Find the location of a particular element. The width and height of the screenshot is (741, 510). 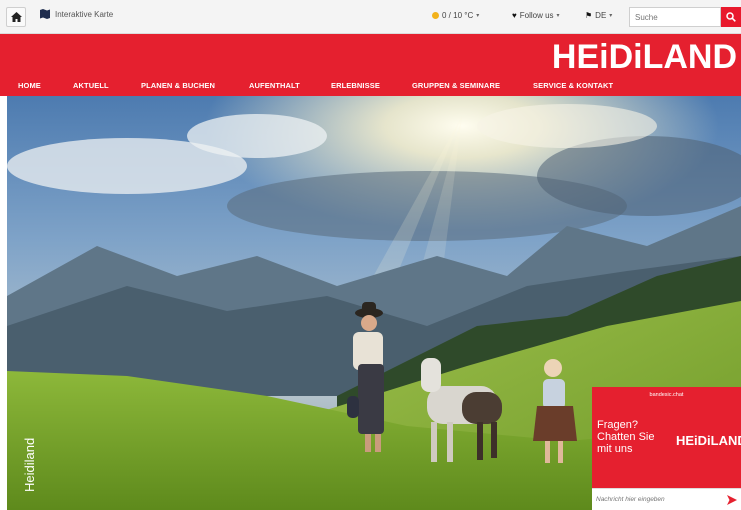

chat-prompt-line-2: Chatten Sie is located at coordinates (626, 437).